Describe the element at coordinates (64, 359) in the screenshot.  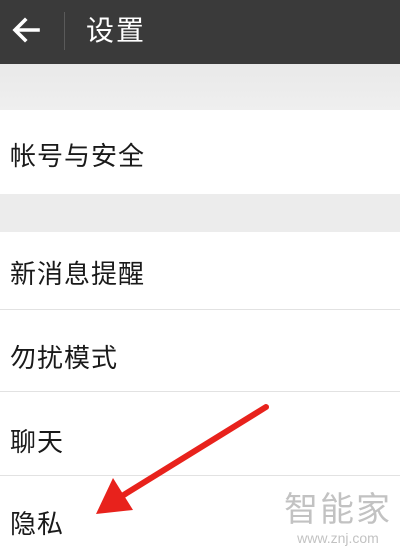
I see `settings-item-label: 勿扰模式` at that location.